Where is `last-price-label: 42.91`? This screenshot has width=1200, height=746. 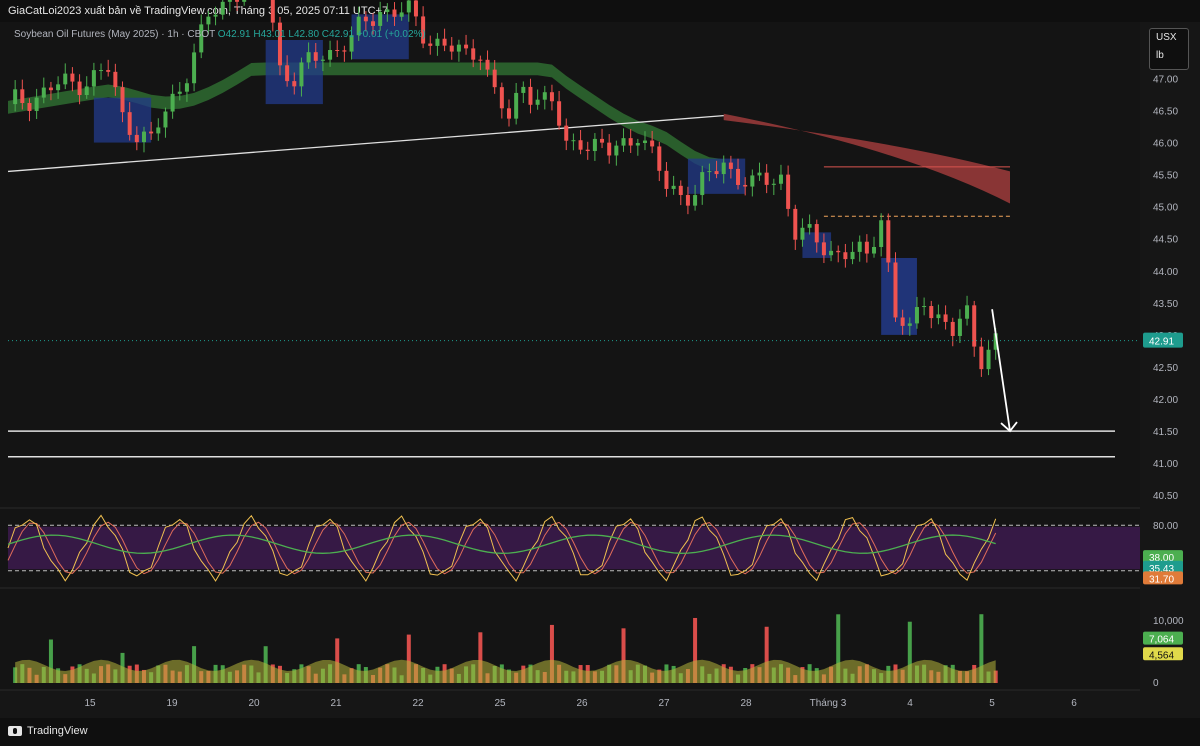 last-price-label: 42.91 is located at coordinates (1161, 342).